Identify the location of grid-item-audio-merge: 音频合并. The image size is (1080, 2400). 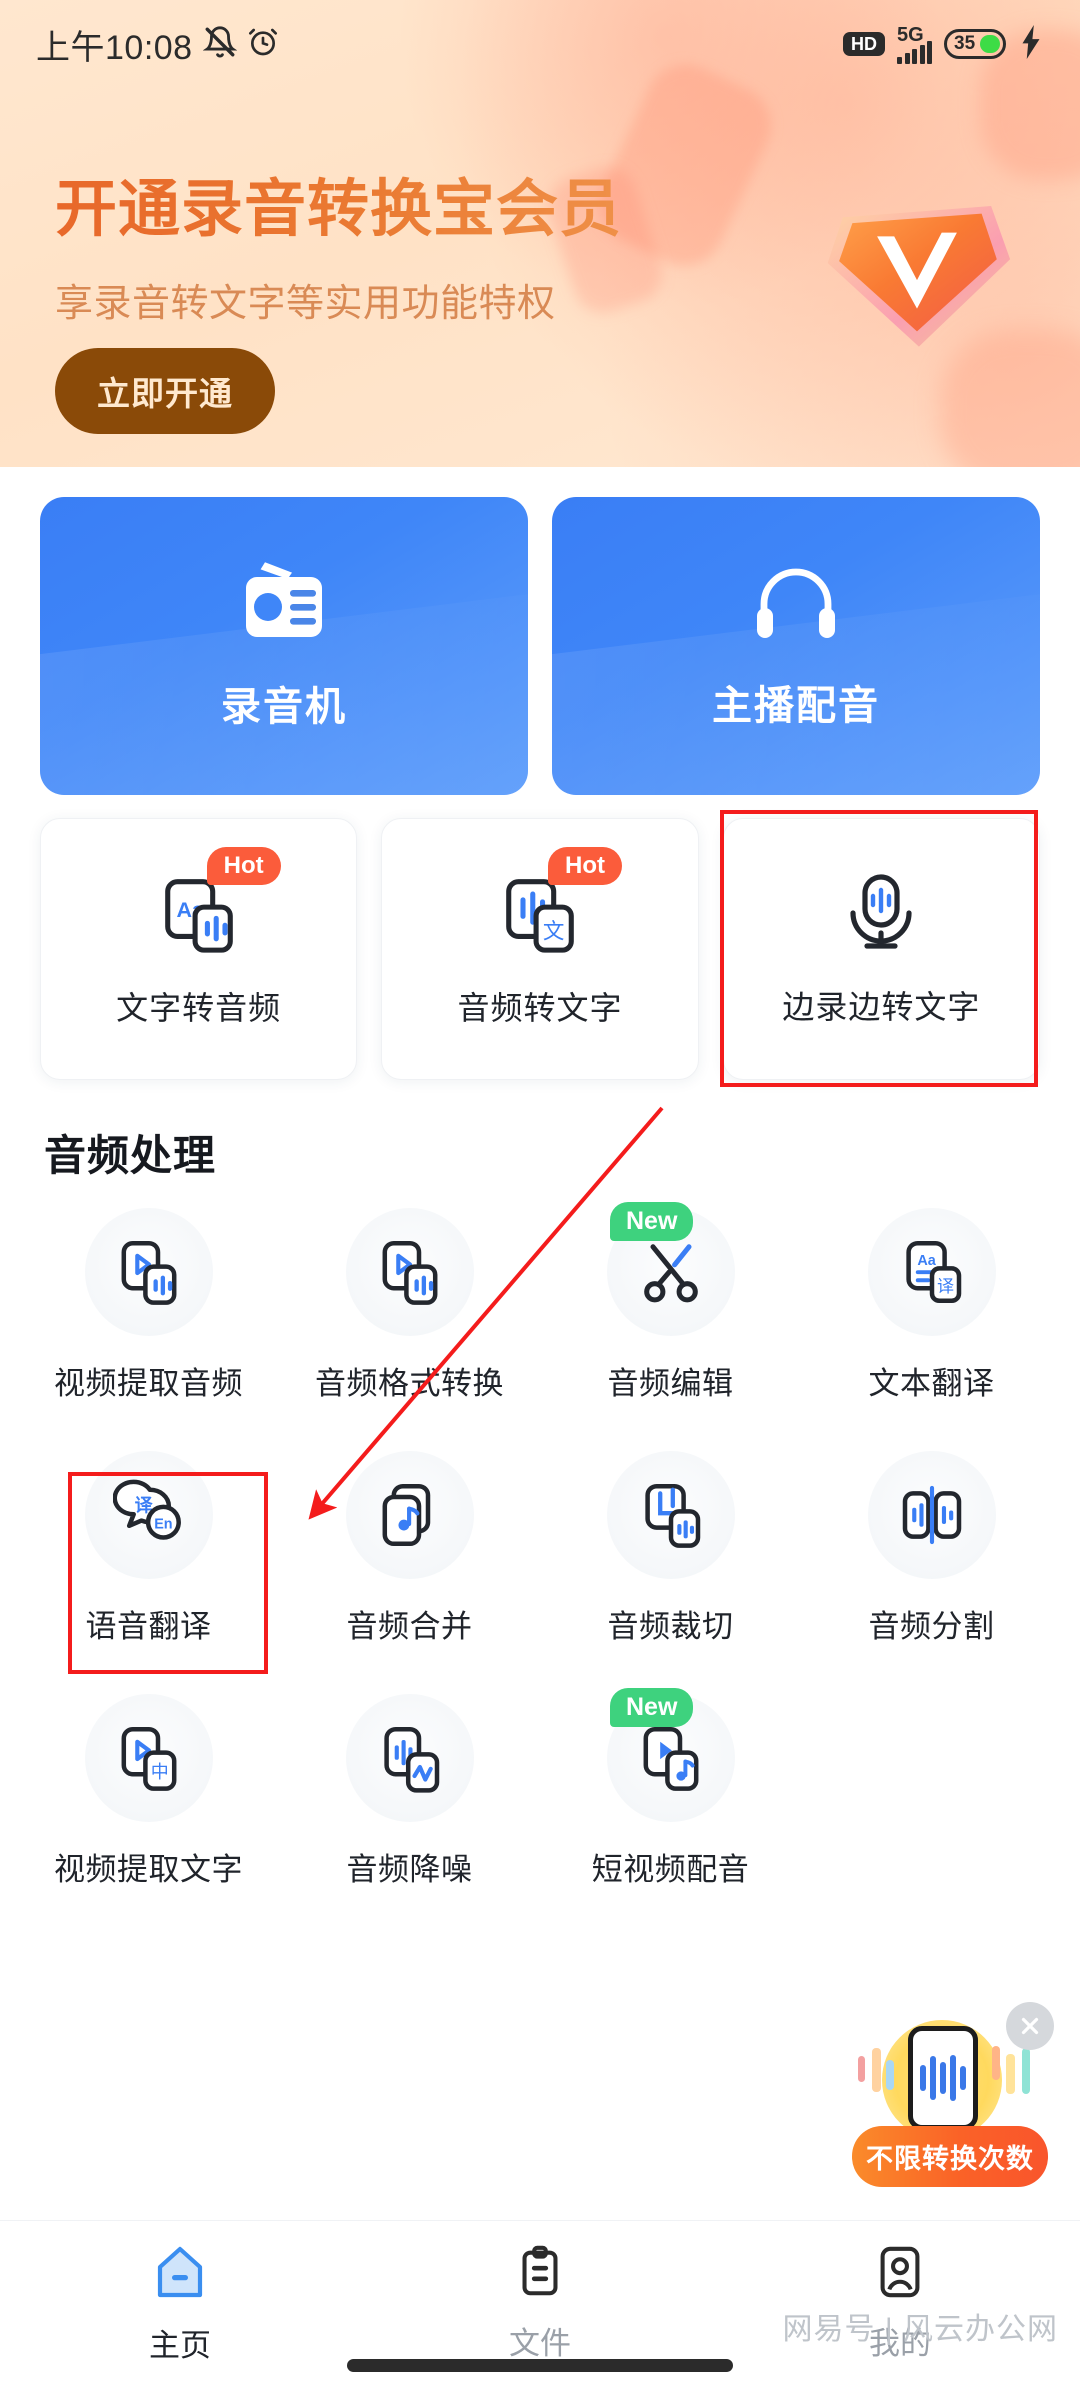
(409, 1548).